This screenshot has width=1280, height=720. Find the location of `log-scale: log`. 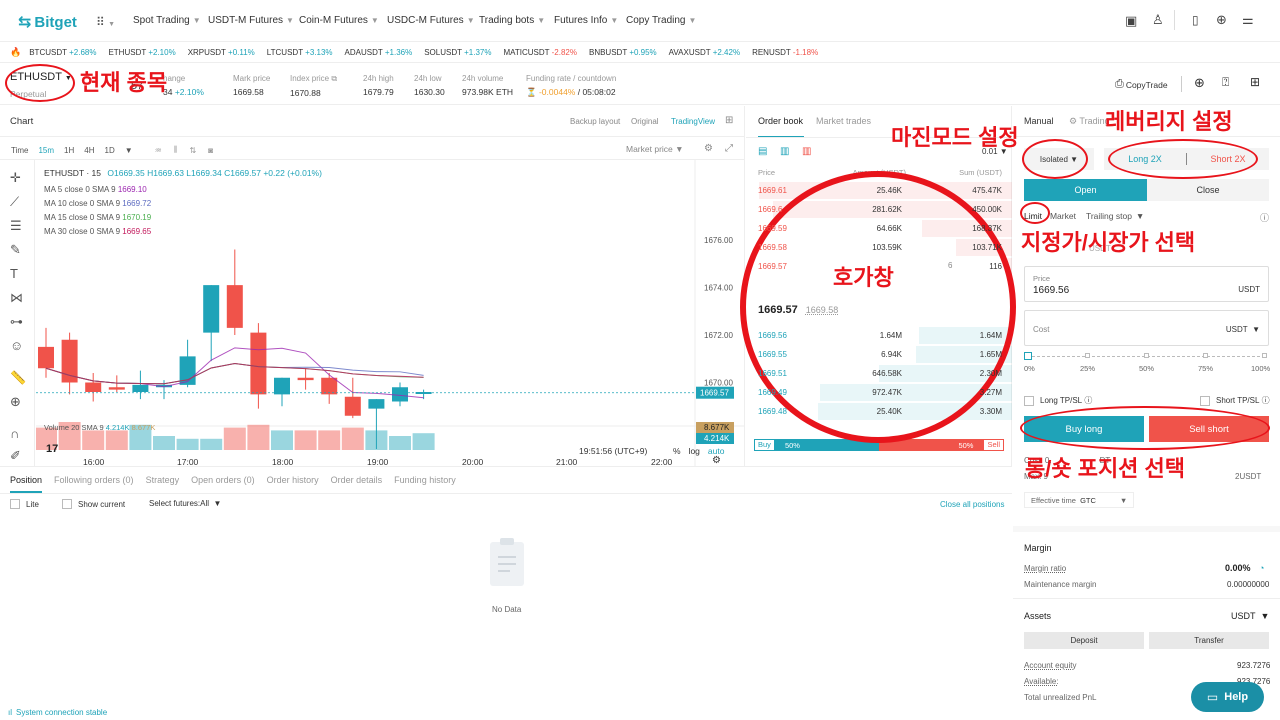

log-scale: log is located at coordinates (694, 451).